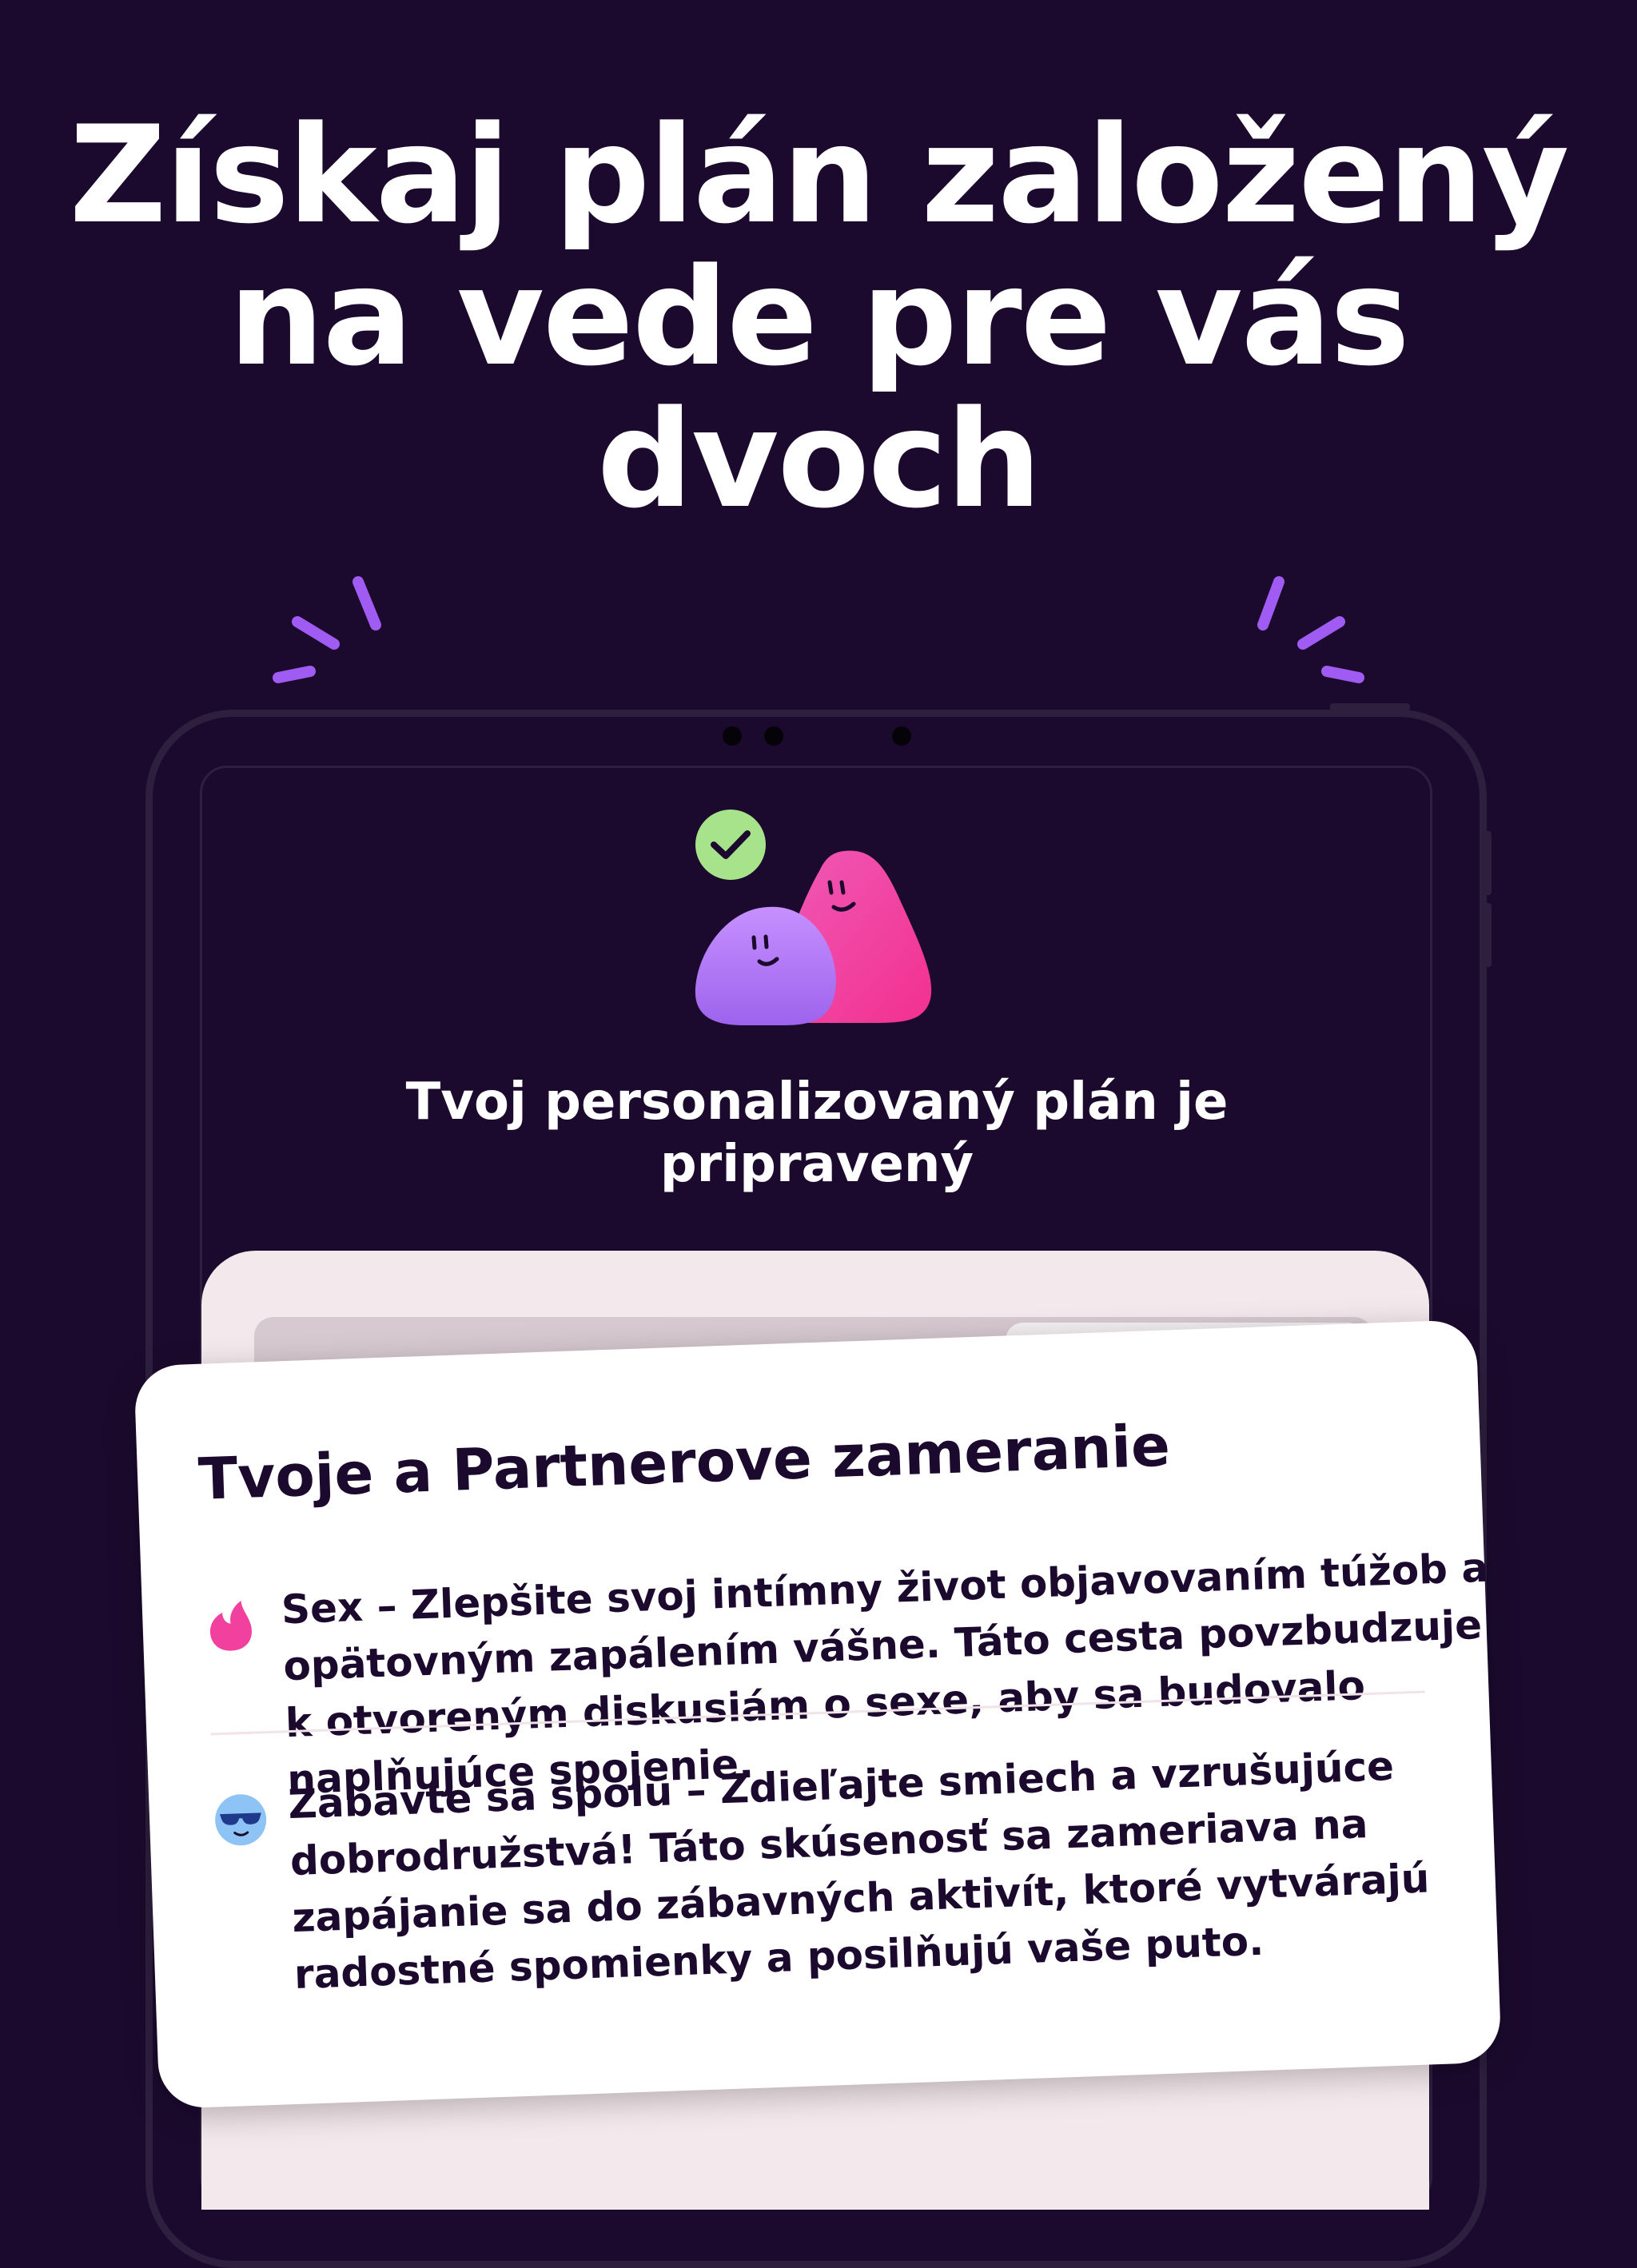  What do you see at coordinates (817, 1164) in the screenshot?
I see `plan-ready-title-line-2: pripravený` at bounding box center [817, 1164].